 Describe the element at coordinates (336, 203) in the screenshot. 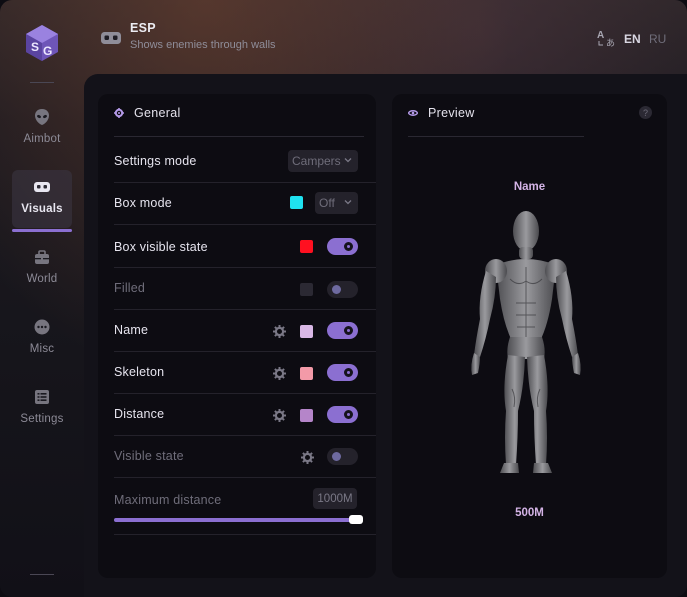

I see `box-mode-select: Off` at that location.